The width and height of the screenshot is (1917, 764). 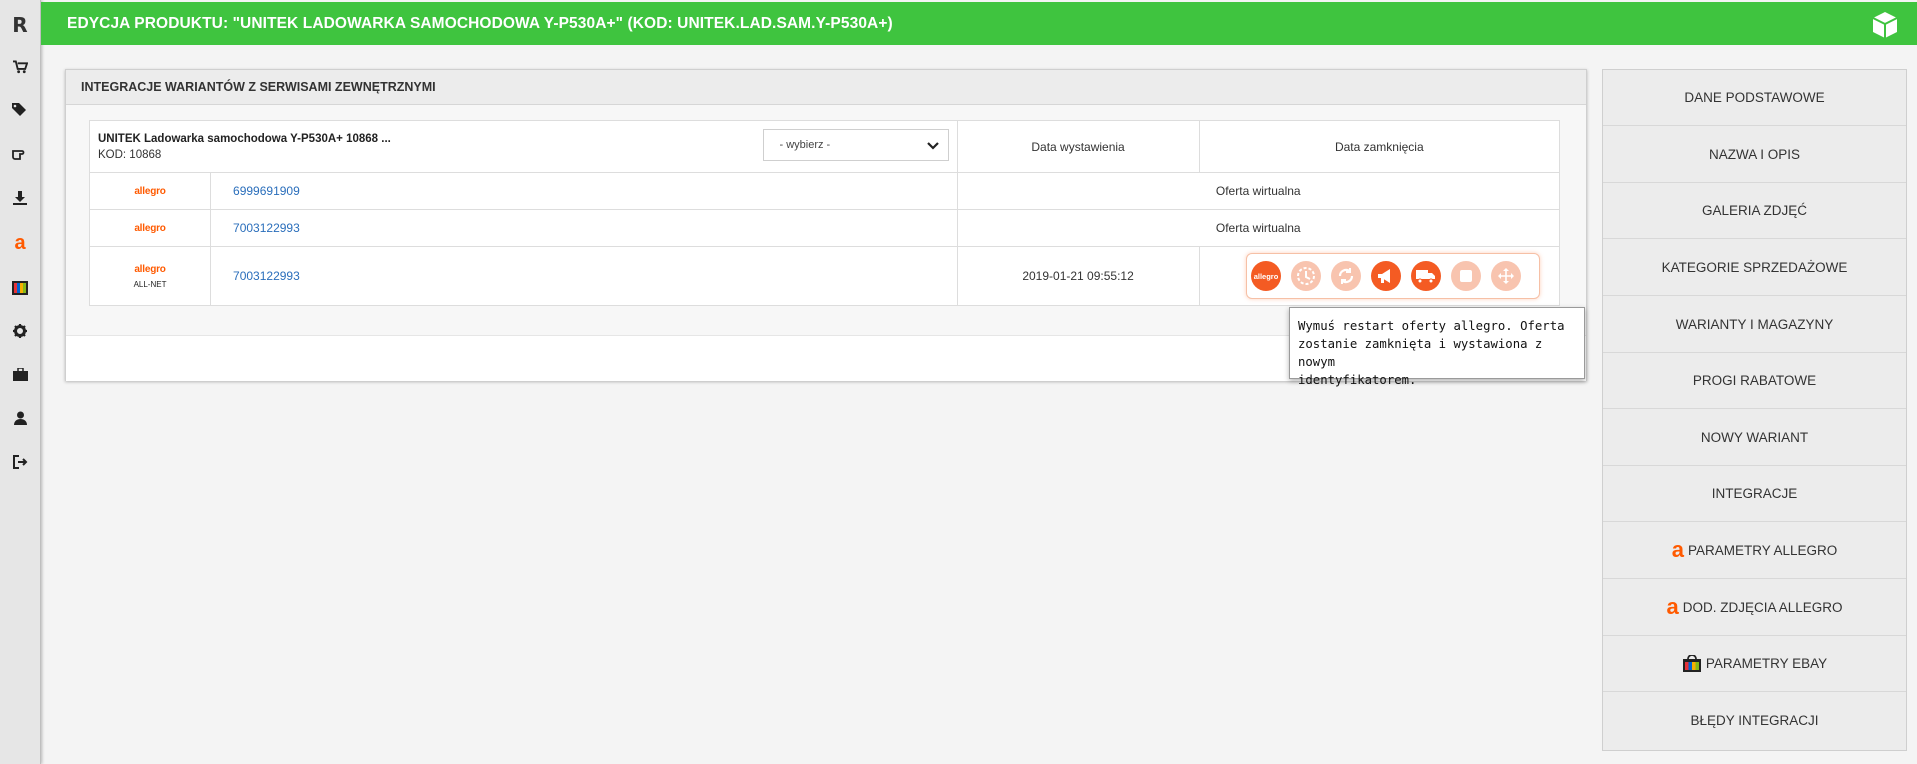 I want to click on offer-actions: allegro, so click(x=1393, y=276).